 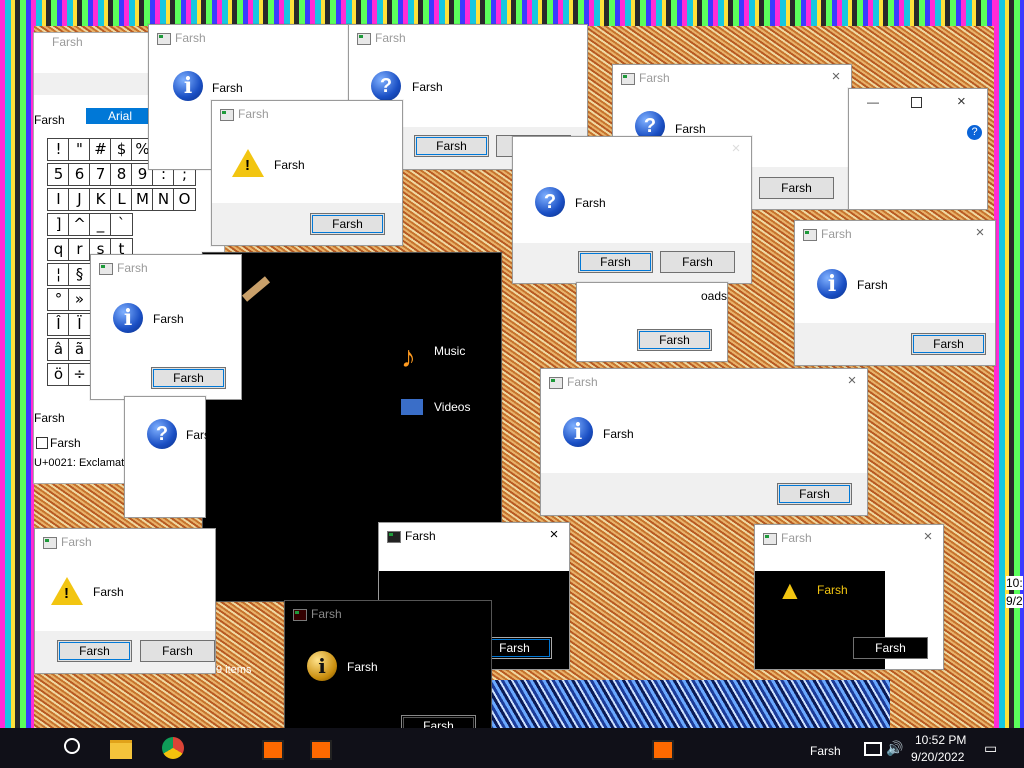 What do you see at coordinates (67, 42) in the screenshot?
I see `charmap-title: Farsh` at bounding box center [67, 42].